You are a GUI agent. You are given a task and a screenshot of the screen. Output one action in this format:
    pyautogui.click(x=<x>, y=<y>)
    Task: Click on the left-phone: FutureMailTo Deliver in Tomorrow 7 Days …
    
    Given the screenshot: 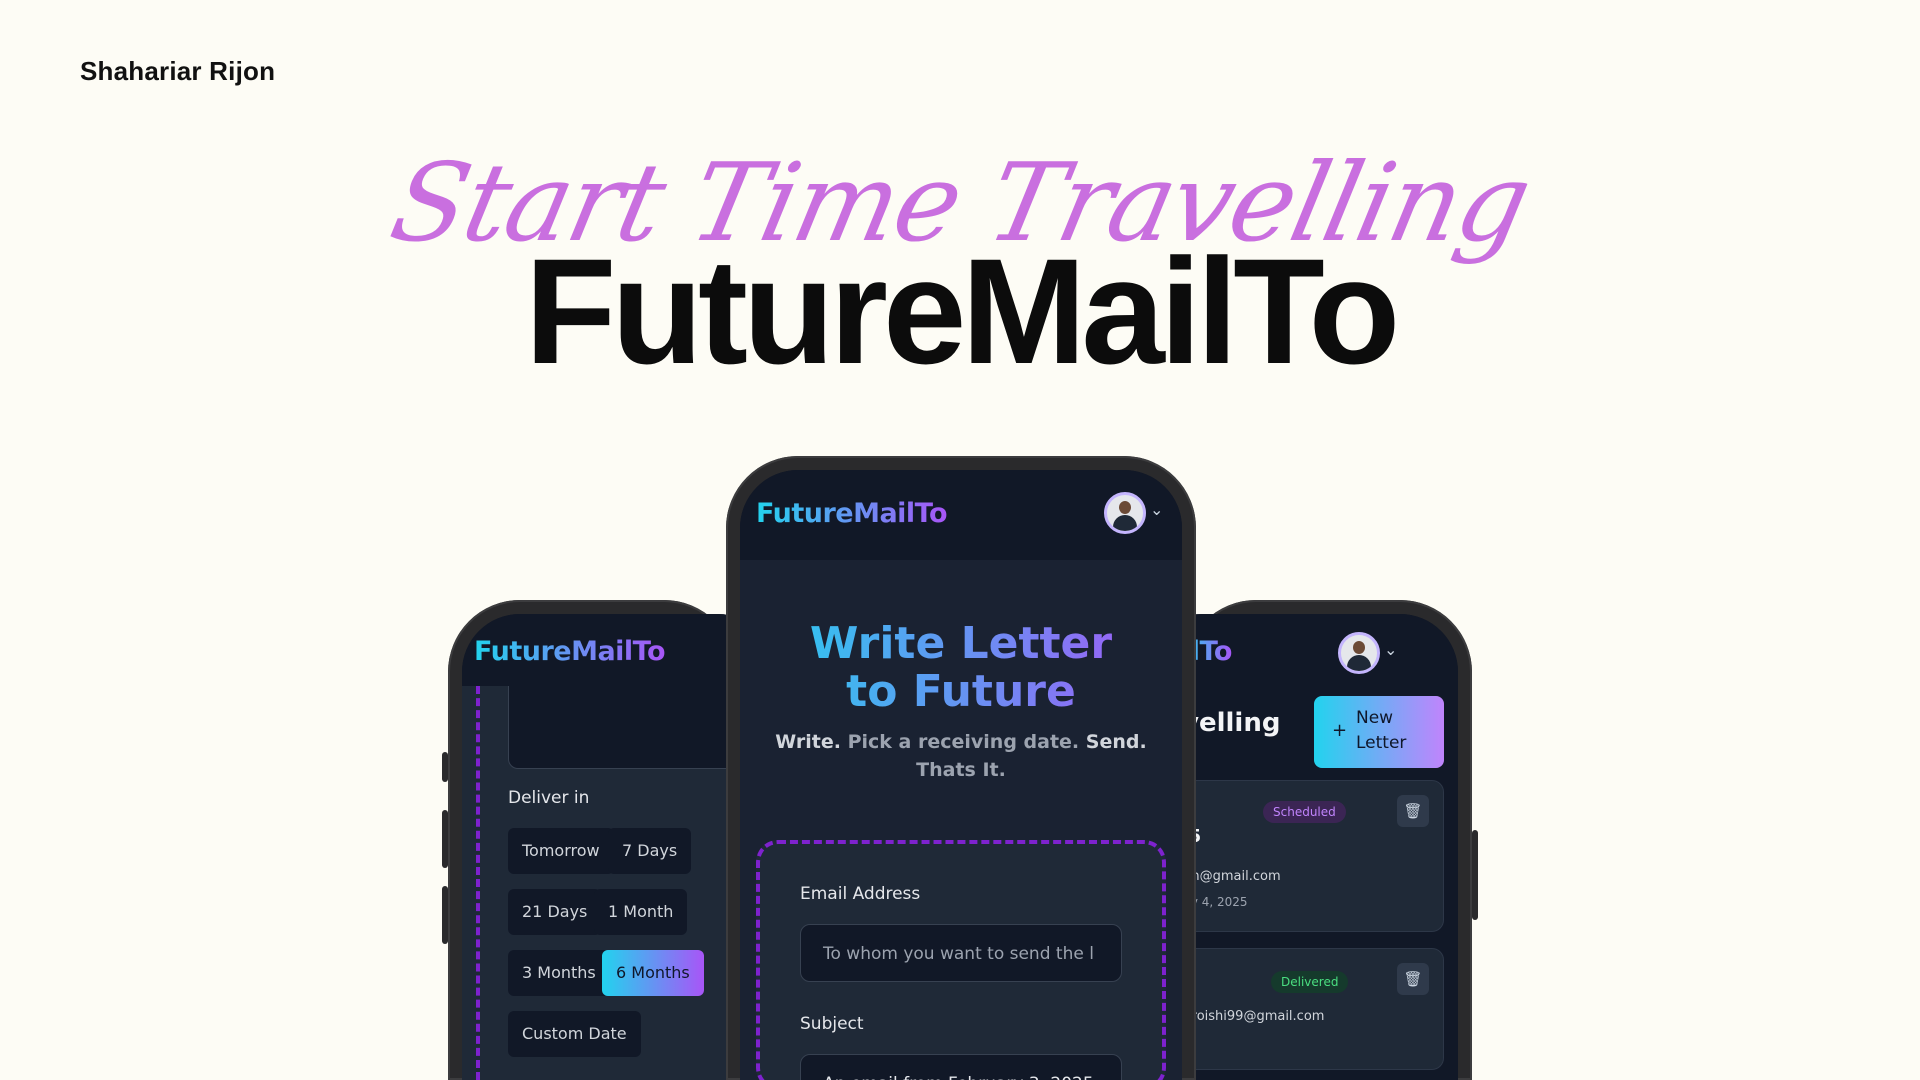 What is the action you would take?
    pyautogui.click(x=609, y=840)
    